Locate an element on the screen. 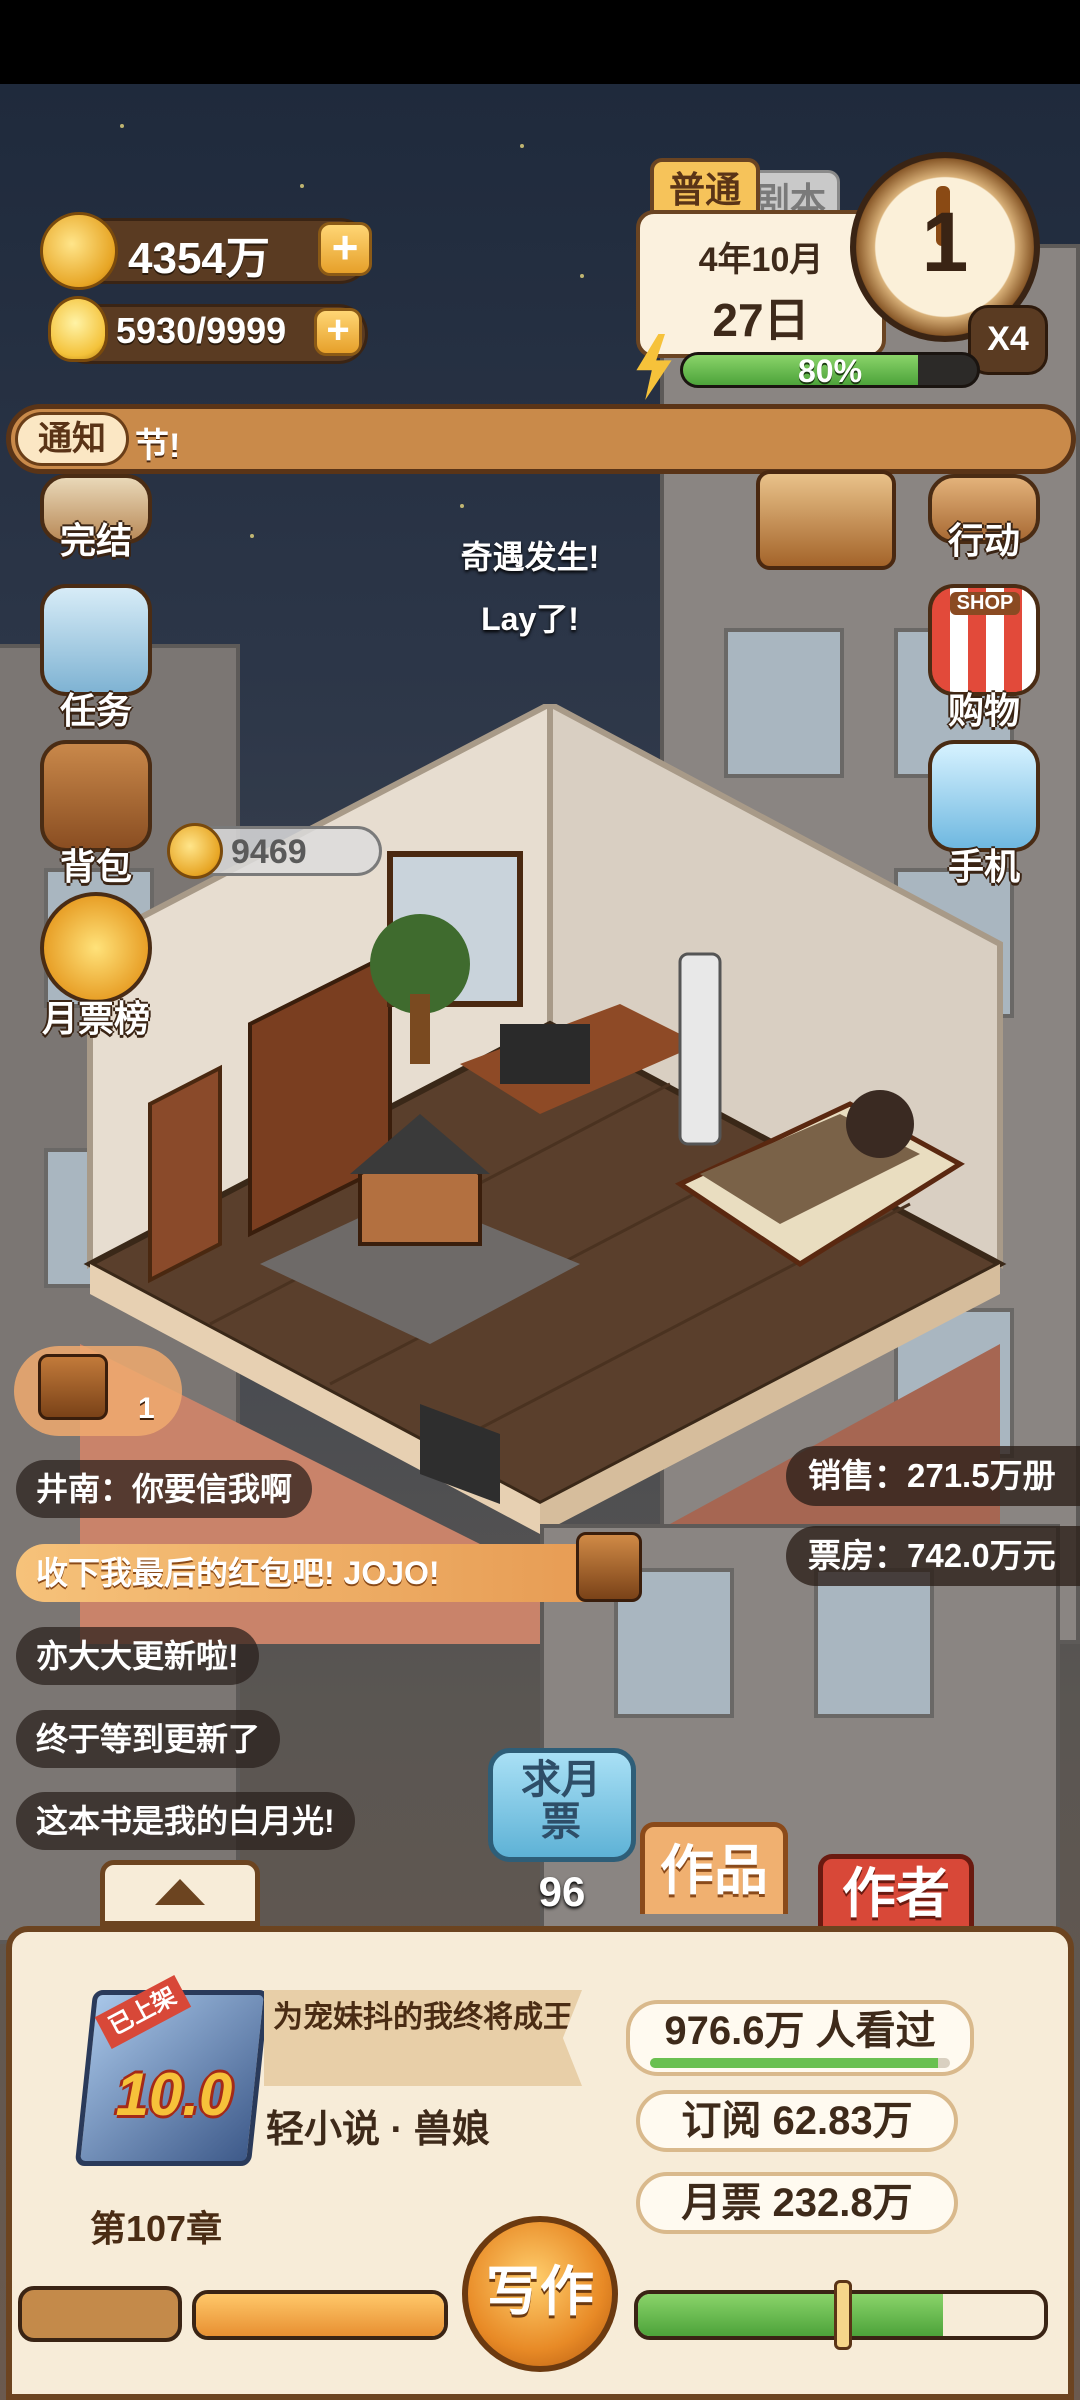 The width and height of the screenshot is (1080, 2400). right-progress-fill is located at coordinates (790, 2315).